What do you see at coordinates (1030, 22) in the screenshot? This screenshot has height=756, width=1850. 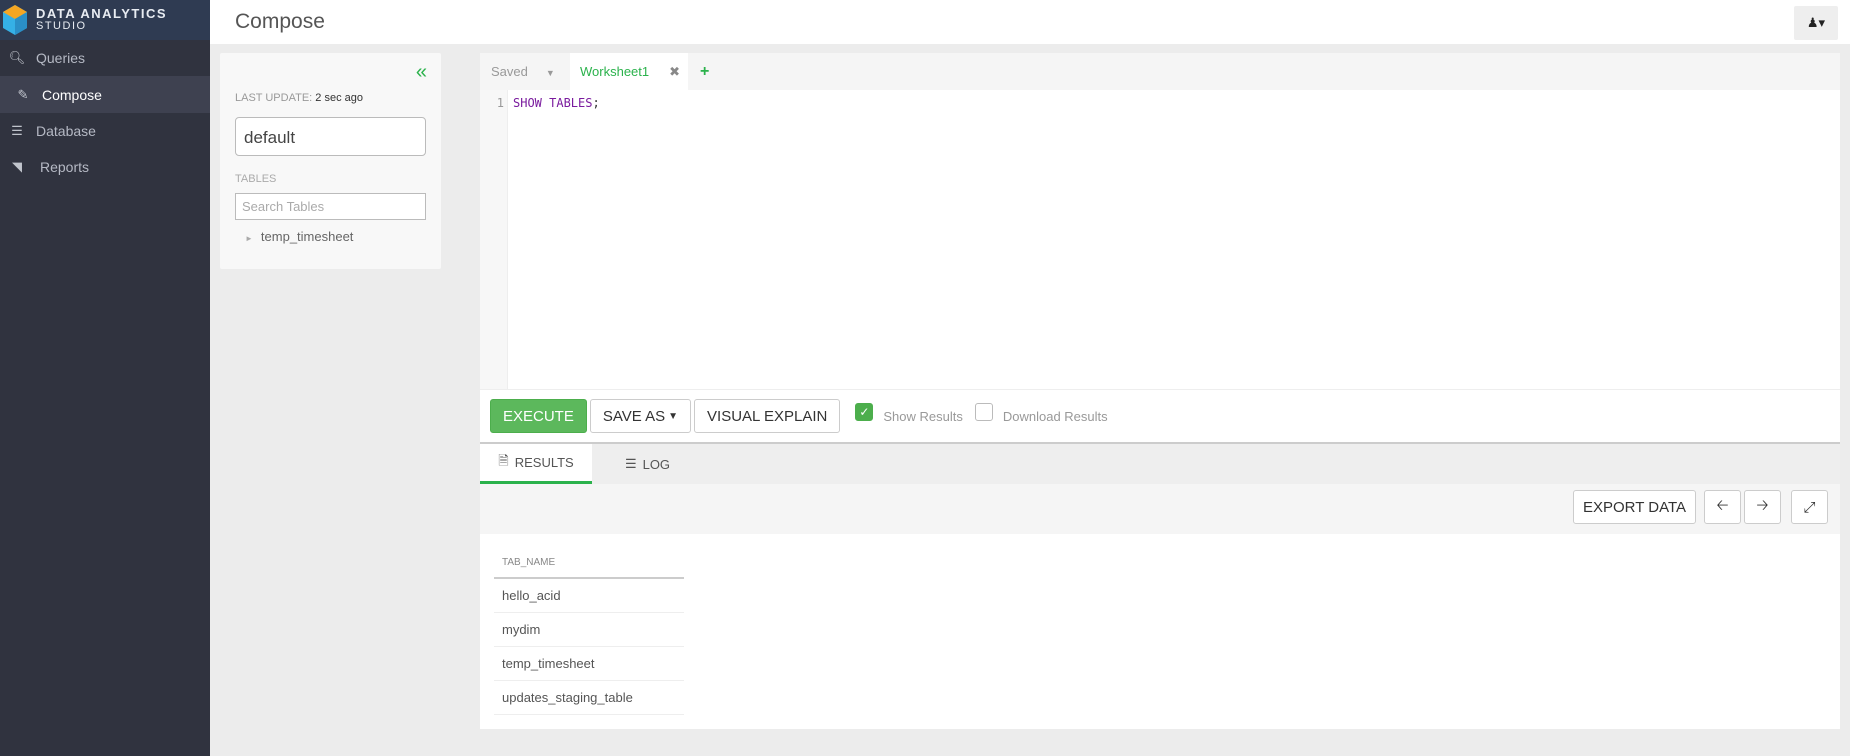 I see `header: Compose ♟▾` at bounding box center [1030, 22].